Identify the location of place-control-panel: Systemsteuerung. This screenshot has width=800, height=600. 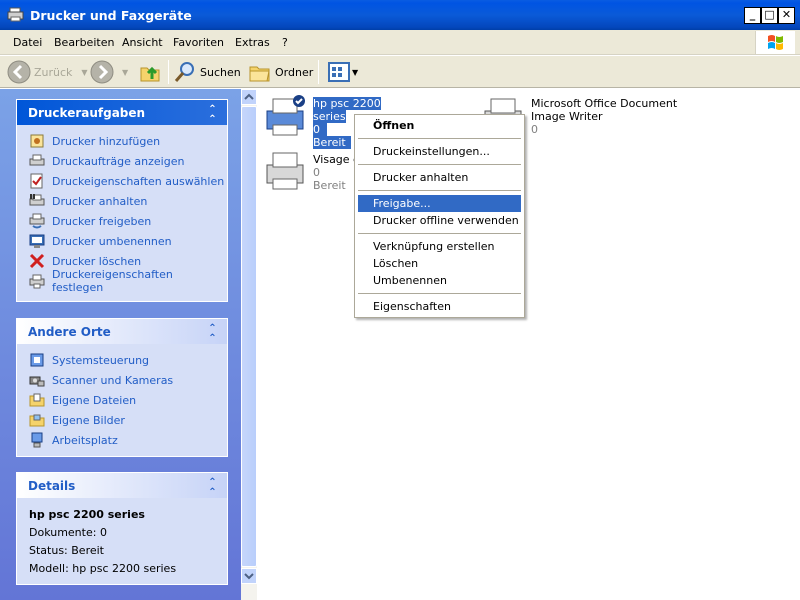
(128, 360).